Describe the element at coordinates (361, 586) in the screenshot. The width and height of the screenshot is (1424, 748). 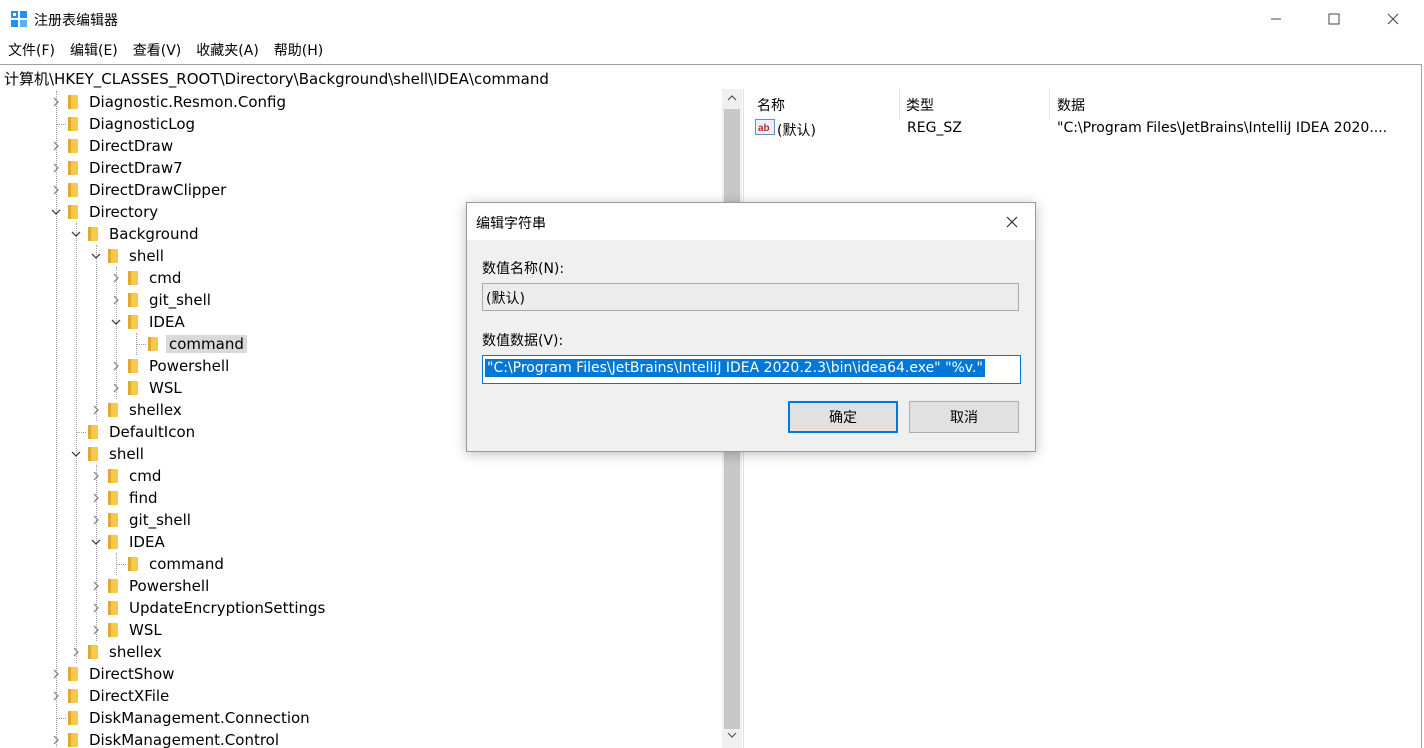
I see `tree-item: Powershell` at that location.